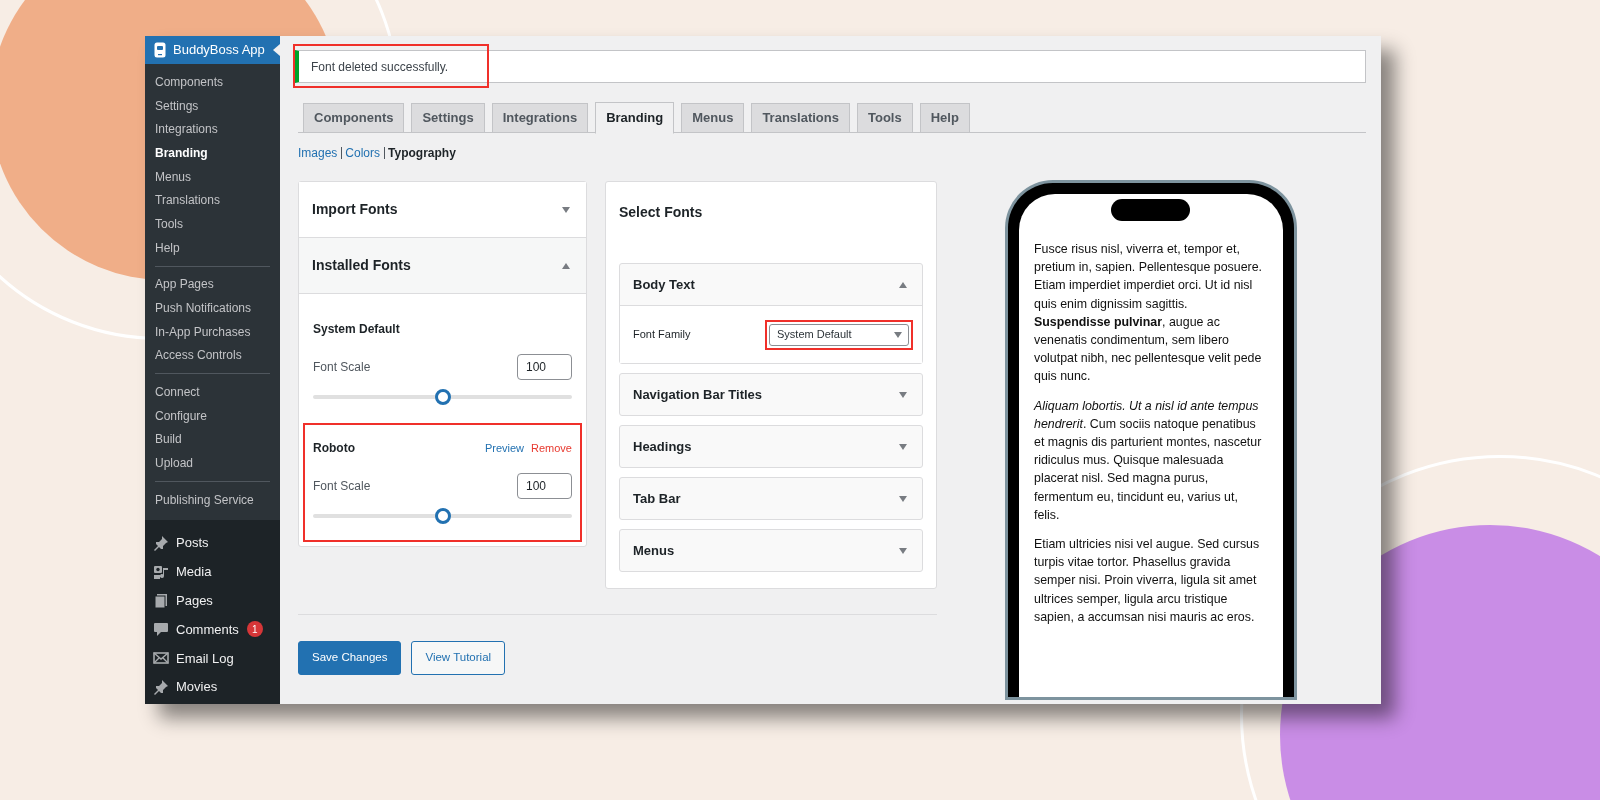 The width and height of the screenshot is (1600, 800). I want to click on sidebar-item: Translations, so click(212, 200).